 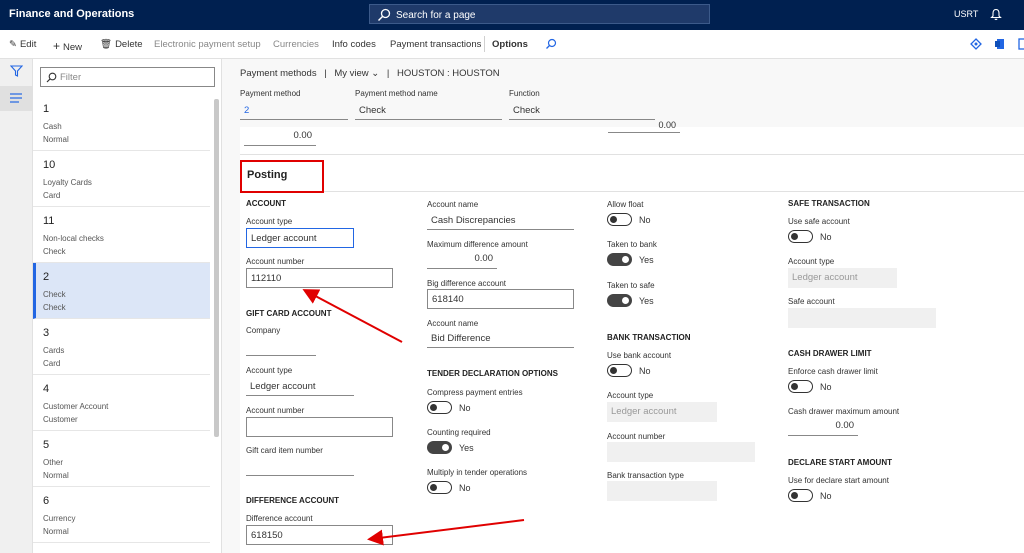 What do you see at coordinates (319, 278) in the screenshot?
I see `account-number-field: 112110` at bounding box center [319, 278].